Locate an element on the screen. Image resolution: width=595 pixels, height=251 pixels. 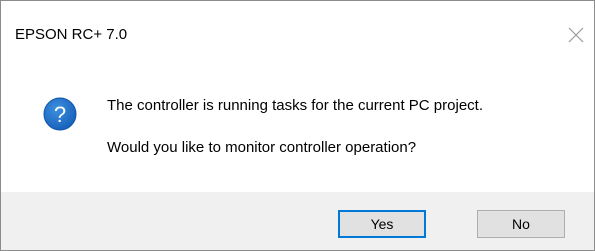
close-button is located at coordinates (576, 35).